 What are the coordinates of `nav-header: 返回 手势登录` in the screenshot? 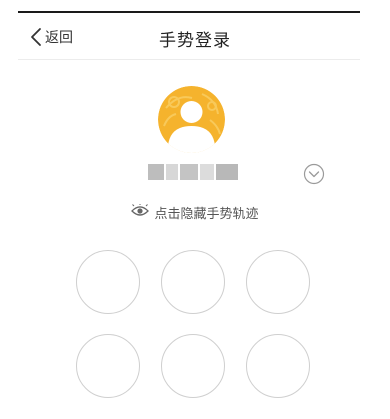 It's located at (195, 37).